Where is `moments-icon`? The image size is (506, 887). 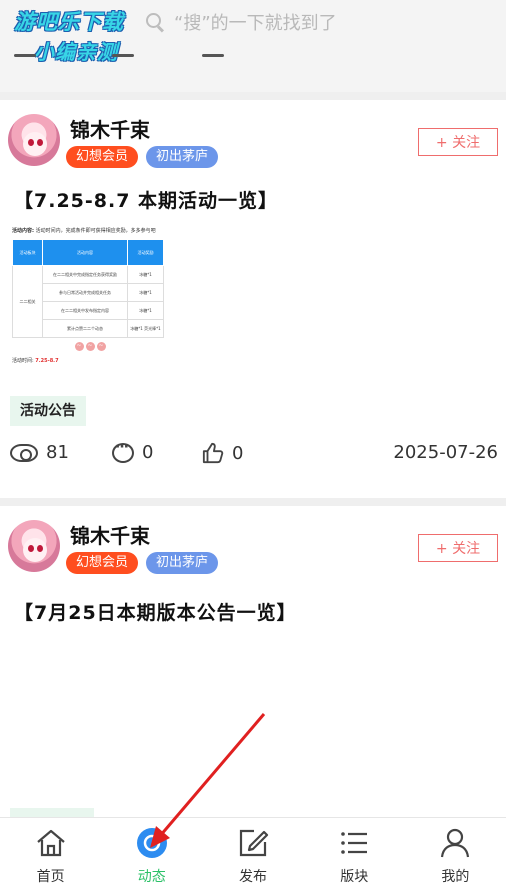
moments-icon is located at coordinates (151, 843).